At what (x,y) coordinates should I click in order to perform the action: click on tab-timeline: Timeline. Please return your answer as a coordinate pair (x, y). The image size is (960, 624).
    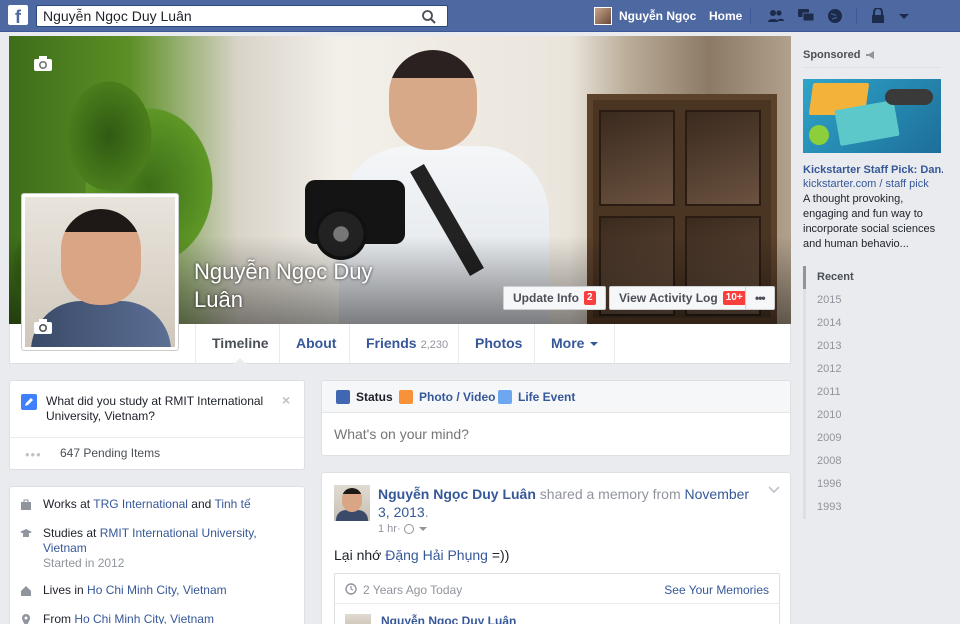
    Looking at the image, I should click on (240, 344).